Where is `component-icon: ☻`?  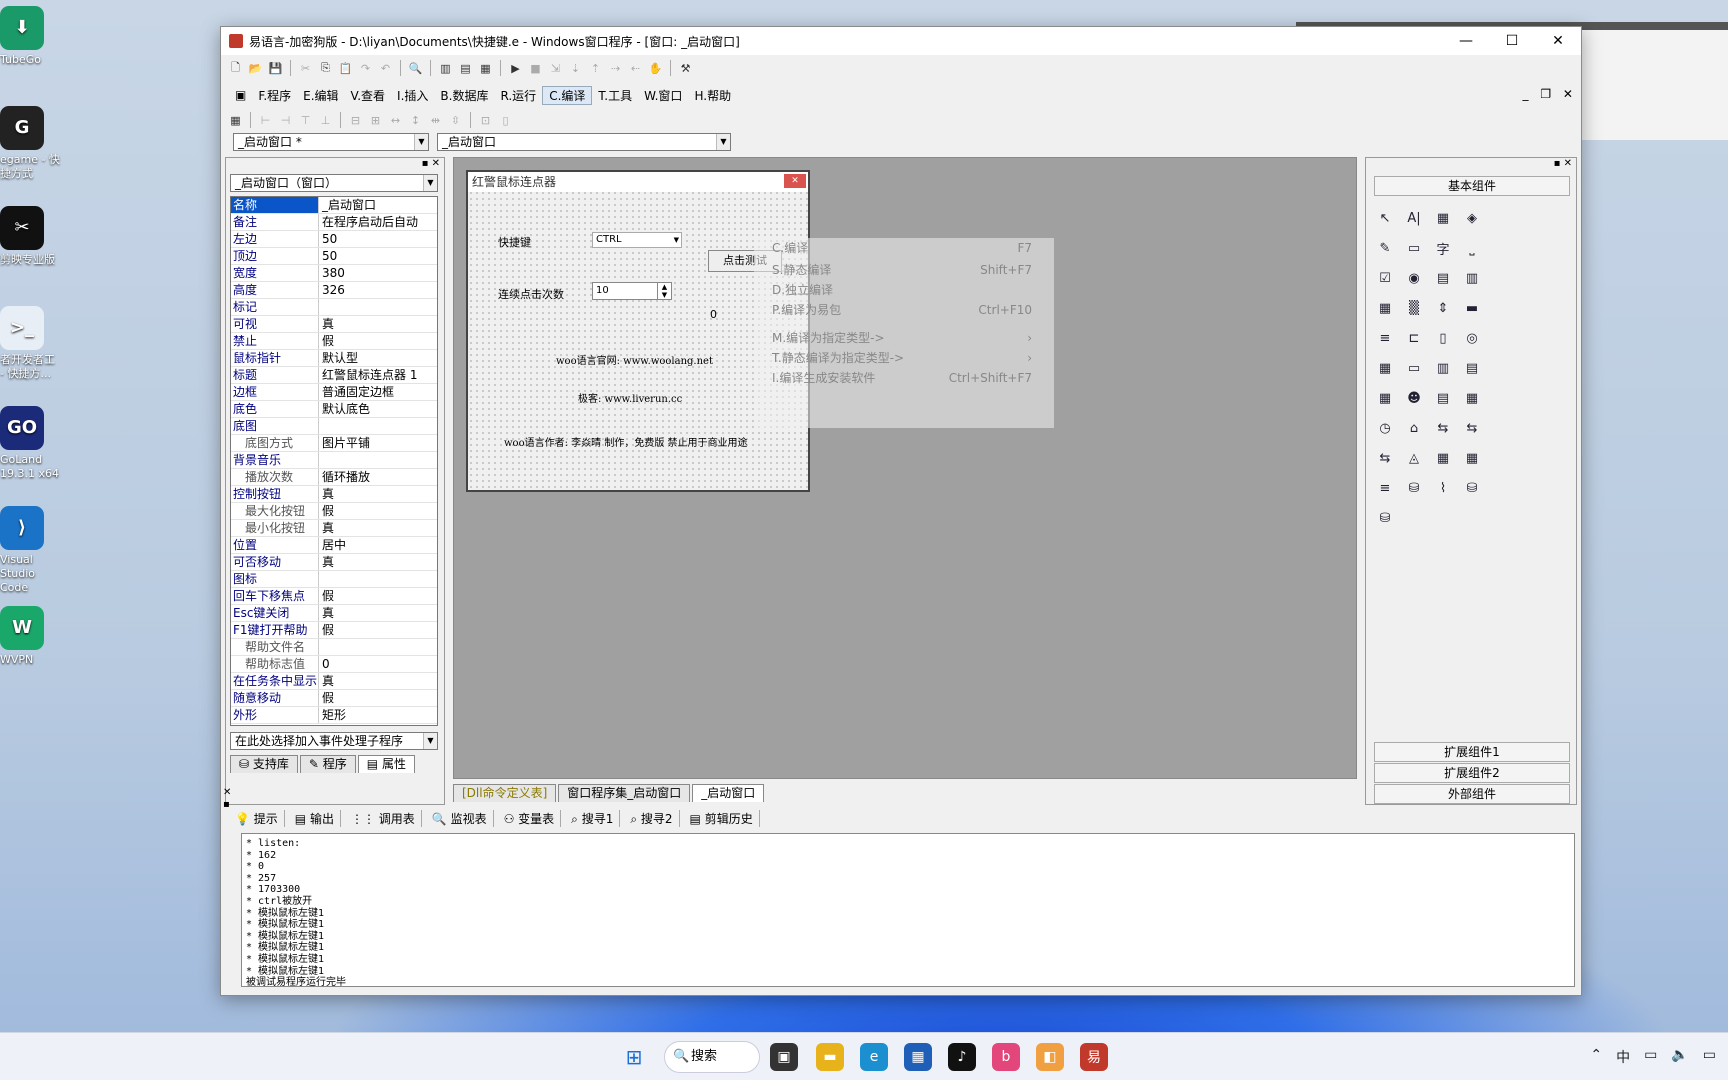
component-icon: ☻ is located at coordinates (1414, 398).